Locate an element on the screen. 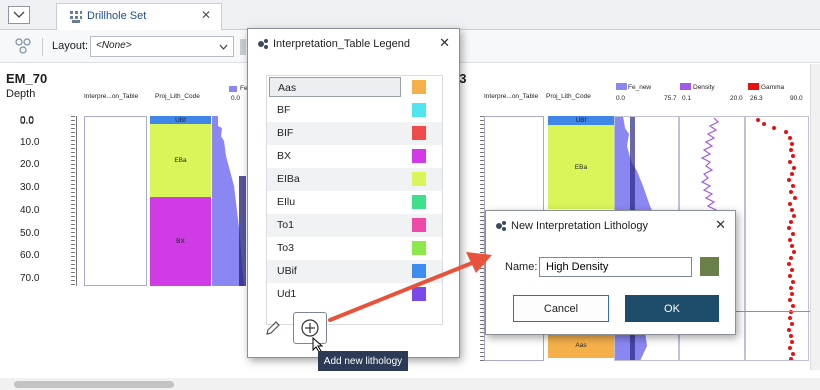 The width and height of the screenshot is (820, 390). legend-name-box: BX is located at coordinates (335, 156).